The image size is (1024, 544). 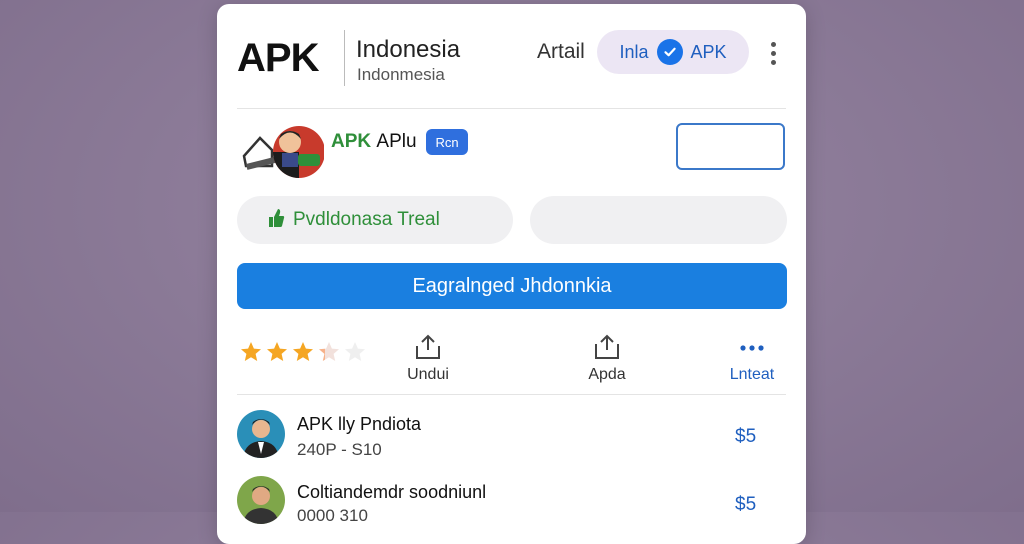 I want to click on action-more: Lnteat, so click(x=752, y=359).